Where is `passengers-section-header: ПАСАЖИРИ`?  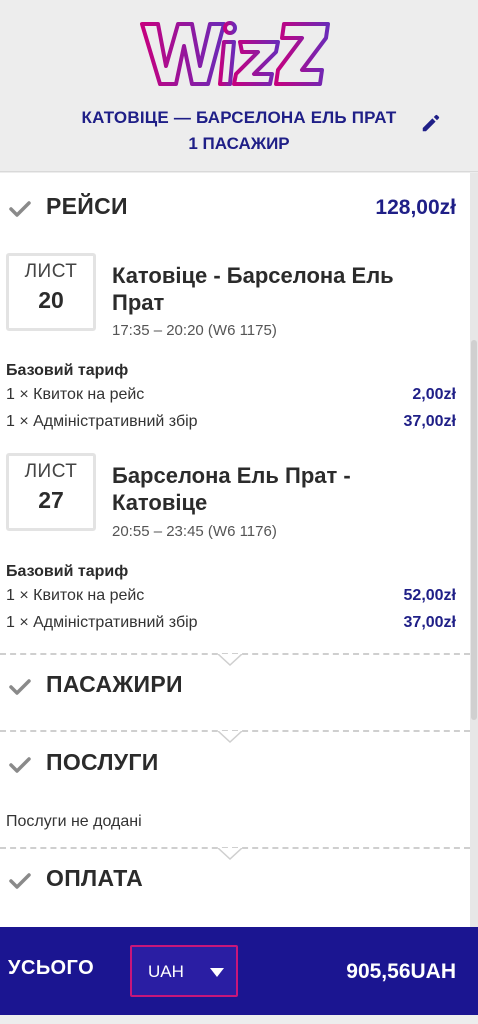
passengers-section-header: ПАСАЖИРИ is located at coordinates (235, 685).